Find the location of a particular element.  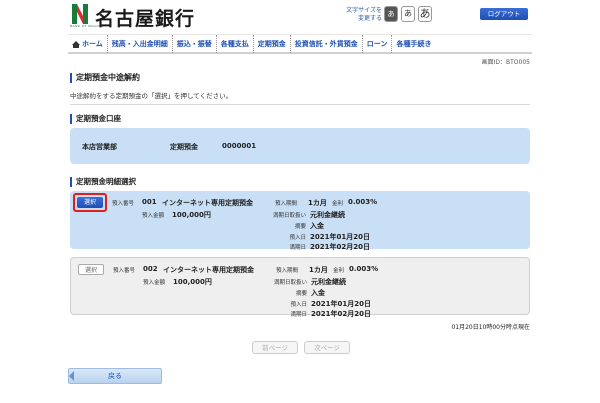

page-title: 定期預金中途解約 is located at coordinates (300, 78).